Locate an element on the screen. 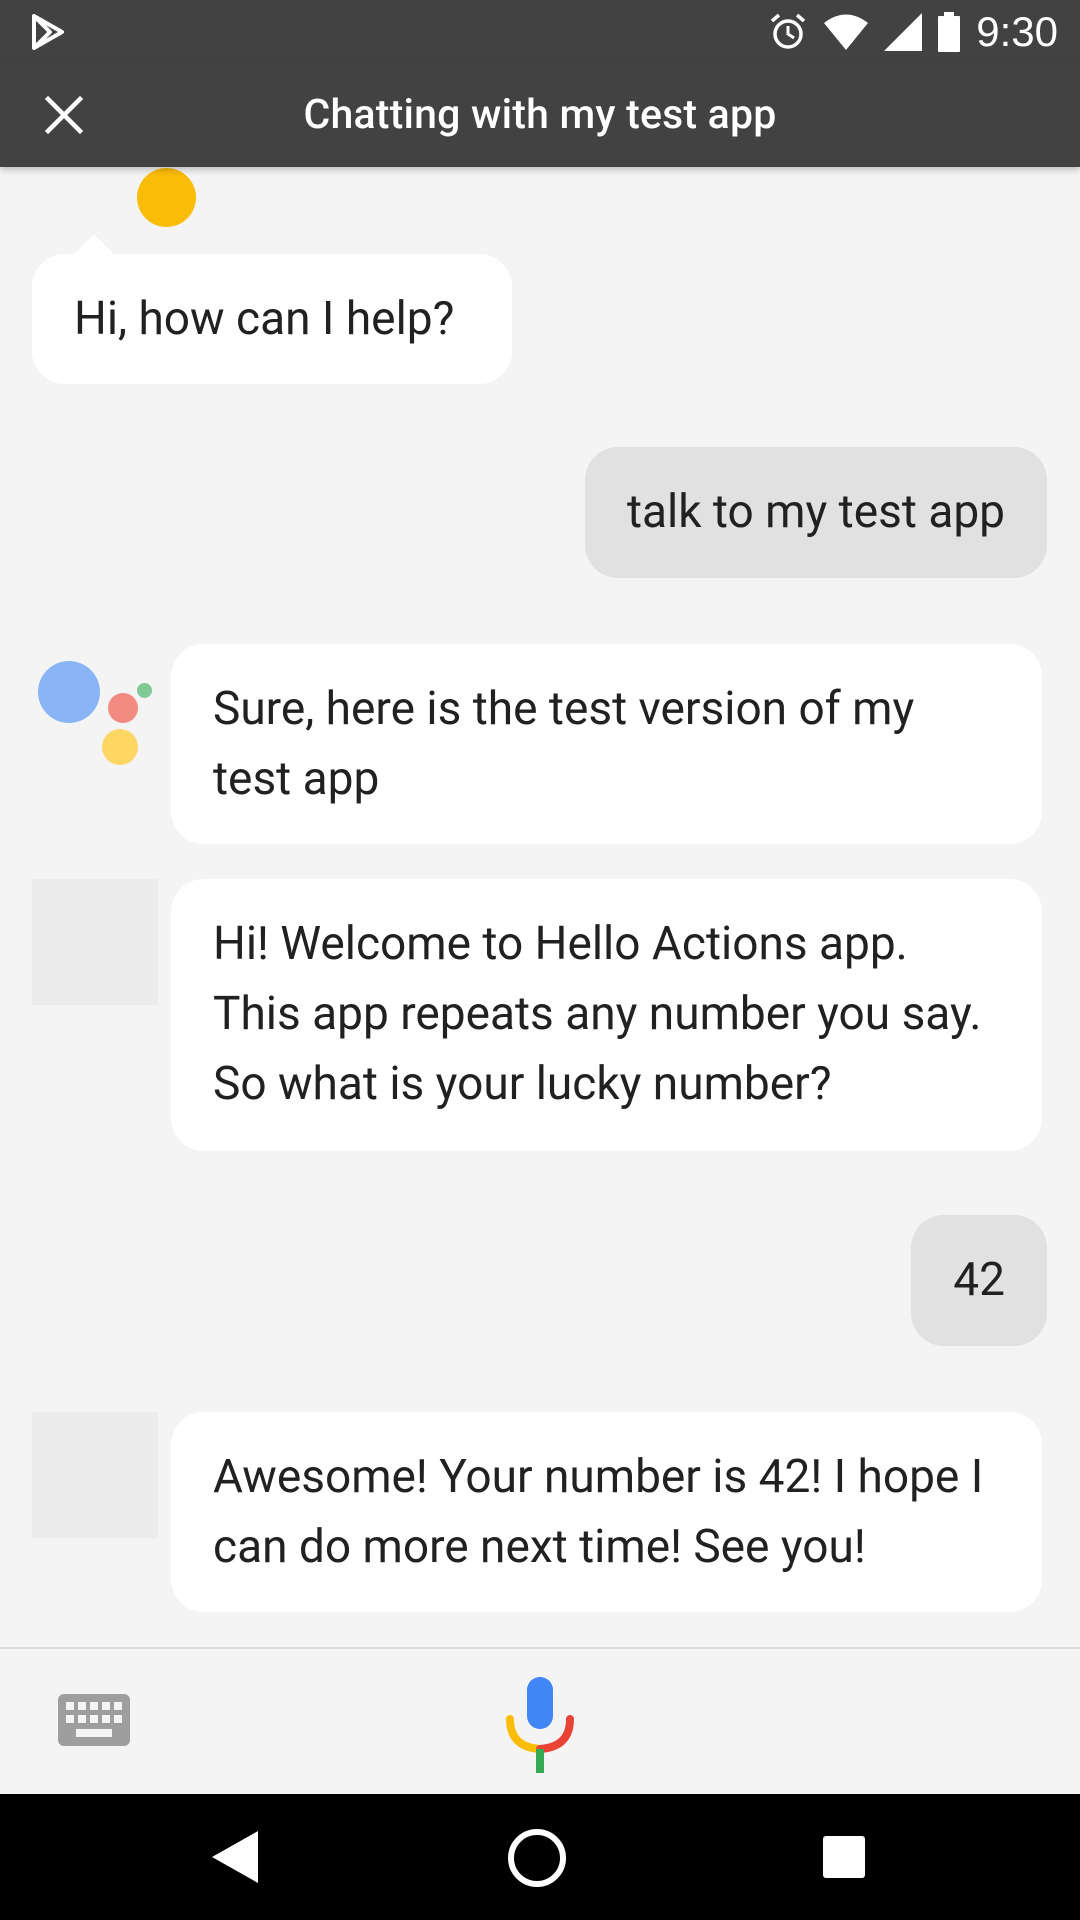 The width and height of the screenshot is (1080, 1920). status-icons: 9:30 is located at coordinates (913, 32).